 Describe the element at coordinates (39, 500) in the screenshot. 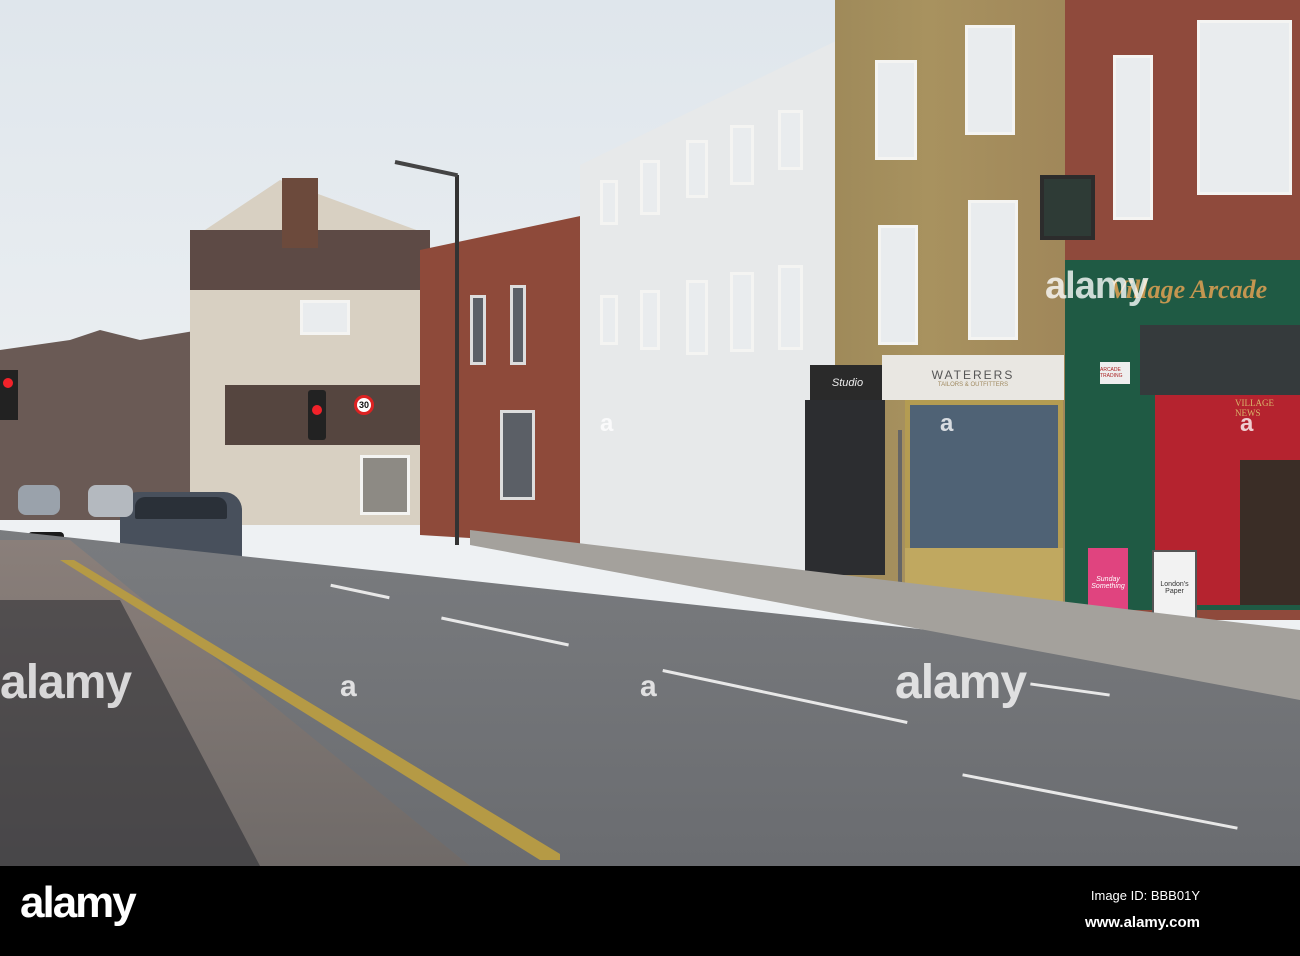

I see `car-far` at that location.